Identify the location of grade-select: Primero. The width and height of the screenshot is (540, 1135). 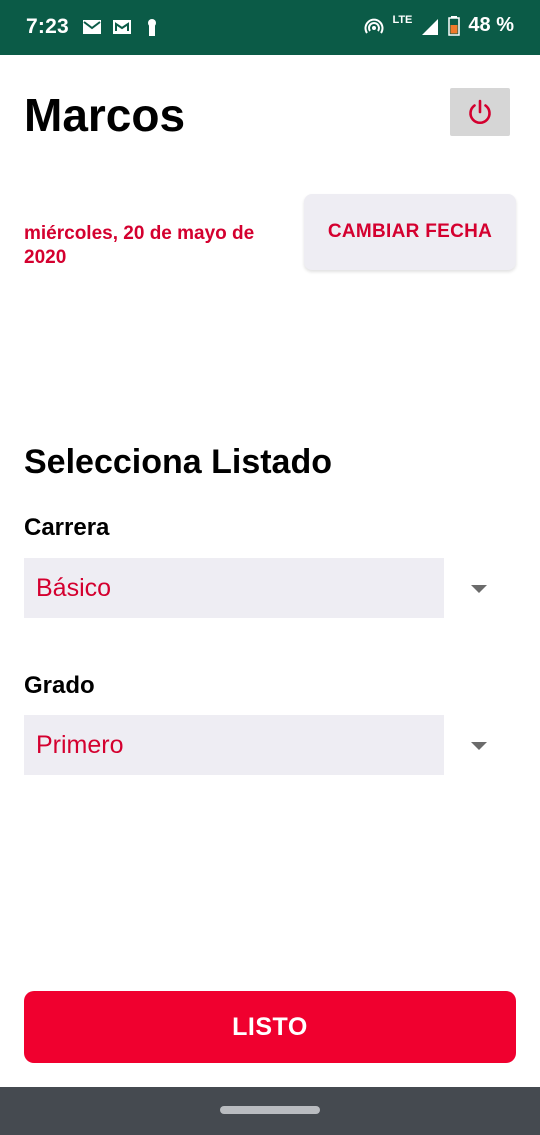
(234, 745).